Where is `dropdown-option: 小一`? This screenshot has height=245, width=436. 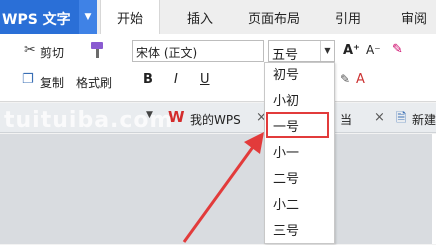
dropdown-option: 小一 is located at coordinates (299, 154).